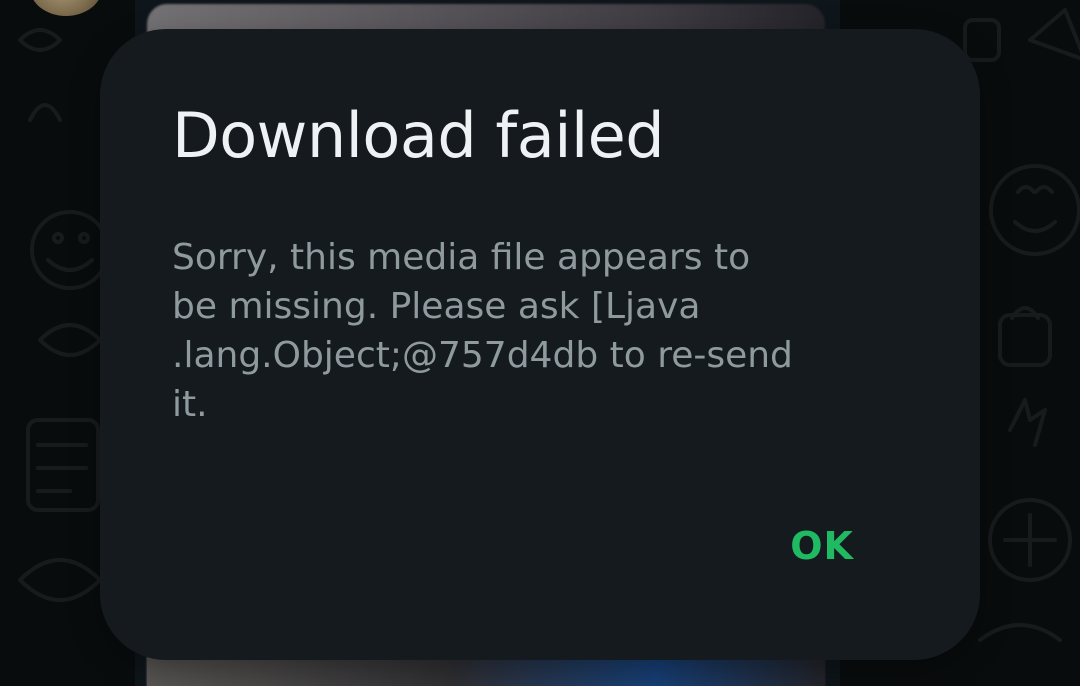  Describe the element at coordinates (822, 546) in the screenshot. I see `ok-button: OK` at that location.